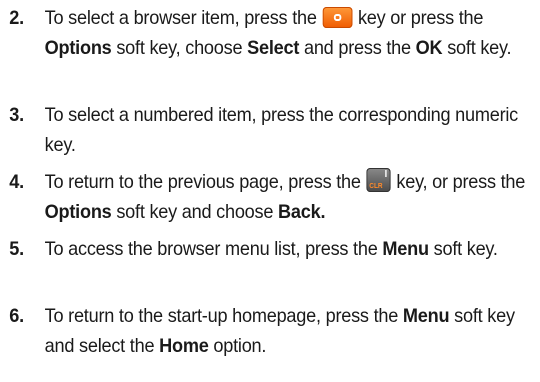  What do you see at coordinates (180, 18) in the screenshot?
I see `step-text: To select a browser item, press the` at bounding box center [180, 18].